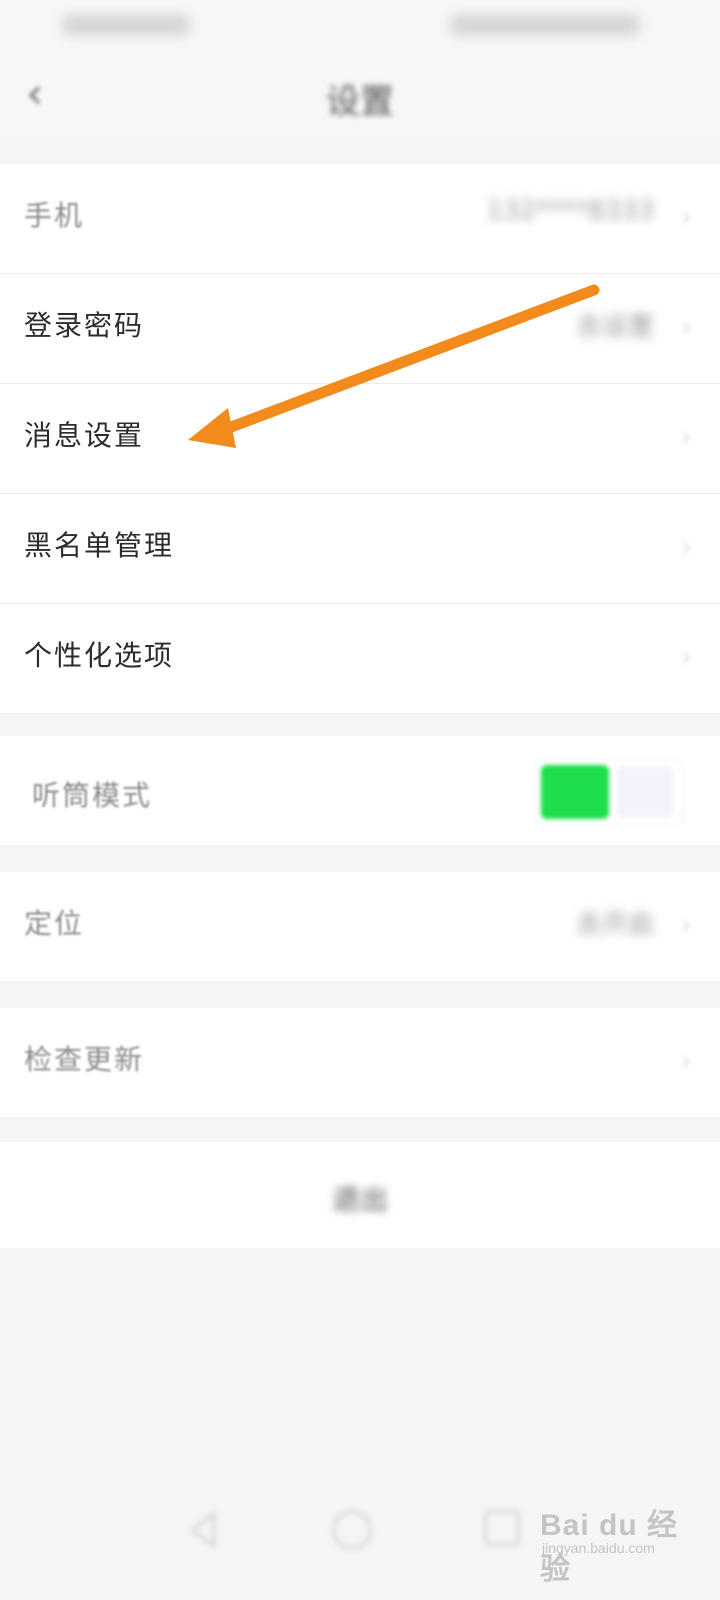 The image size is (720, 1600). I want to click on nav-home-icon, so click(352, 1530).